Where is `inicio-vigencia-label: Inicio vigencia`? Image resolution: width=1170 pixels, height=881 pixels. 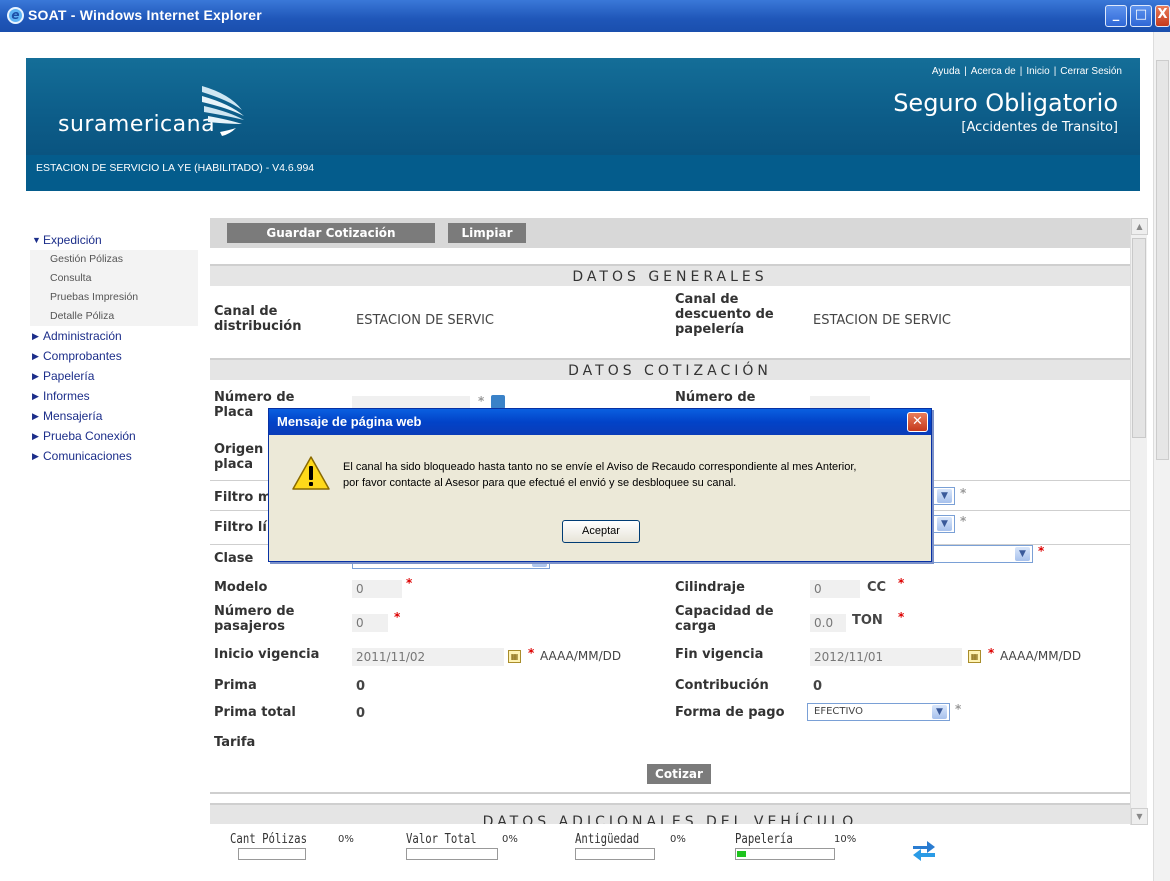
inicio-vigencia-label: Inicio vigencia is located at coordinates (267, 654).